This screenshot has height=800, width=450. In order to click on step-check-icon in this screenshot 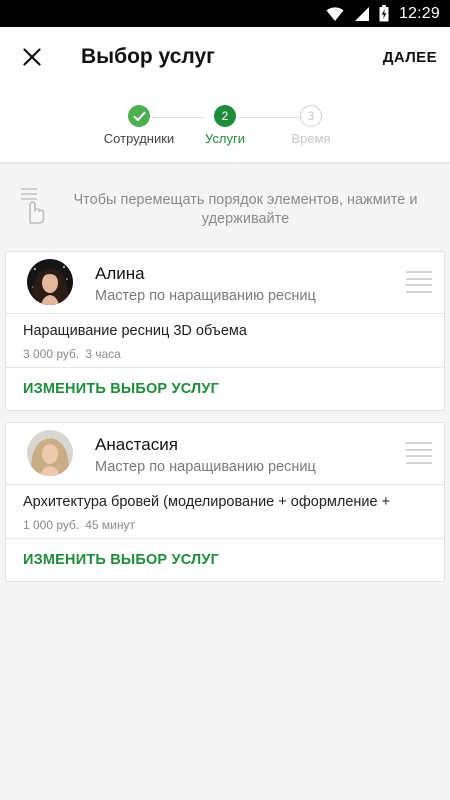, I will do `click(139, 116)`.